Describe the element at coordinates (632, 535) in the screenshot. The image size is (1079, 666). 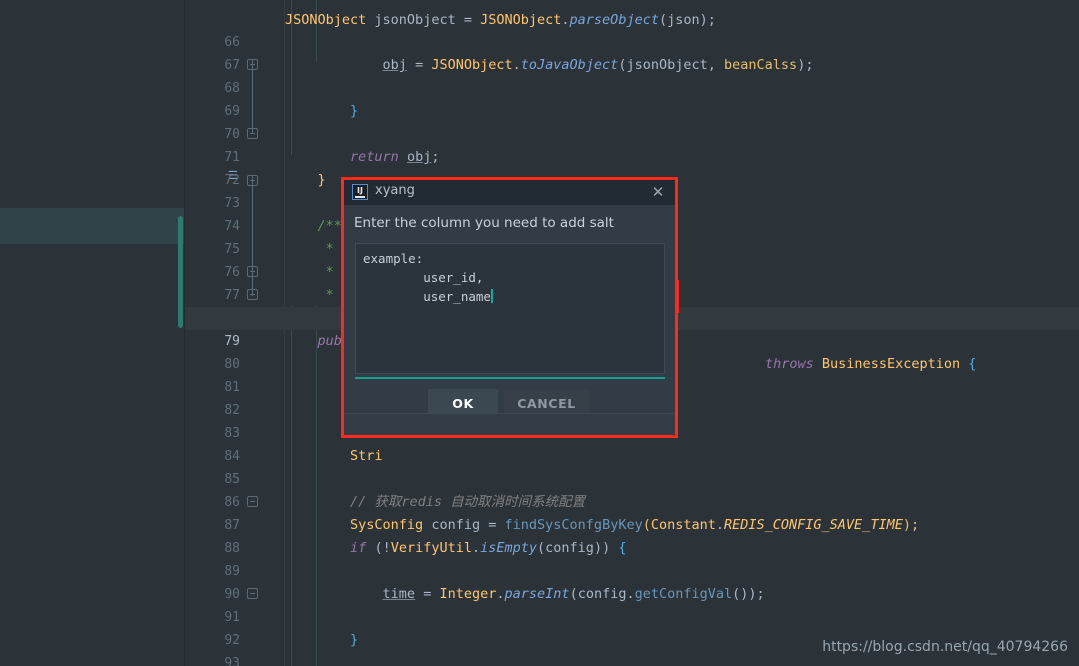
I see `code-line: 88` at that location.